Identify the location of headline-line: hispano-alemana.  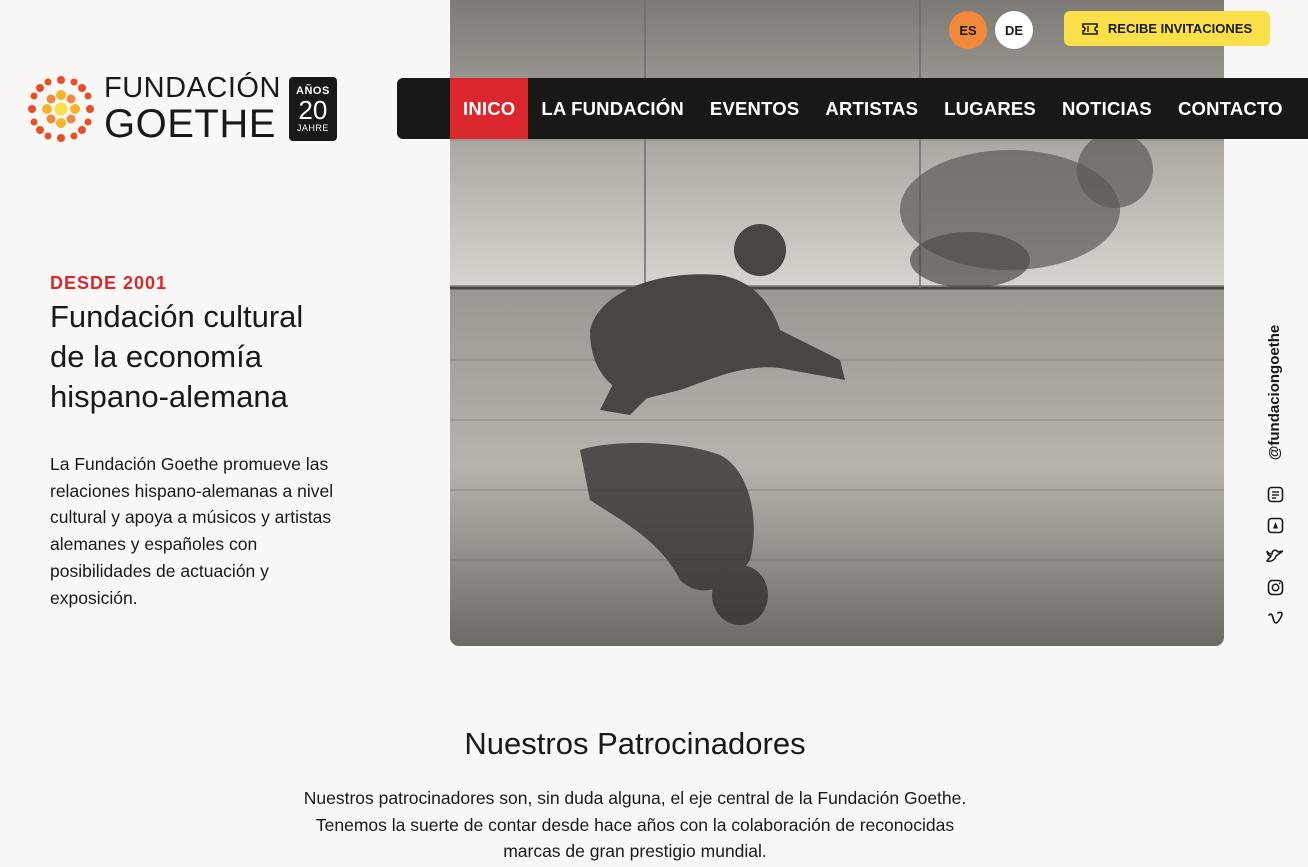
(169, 396).